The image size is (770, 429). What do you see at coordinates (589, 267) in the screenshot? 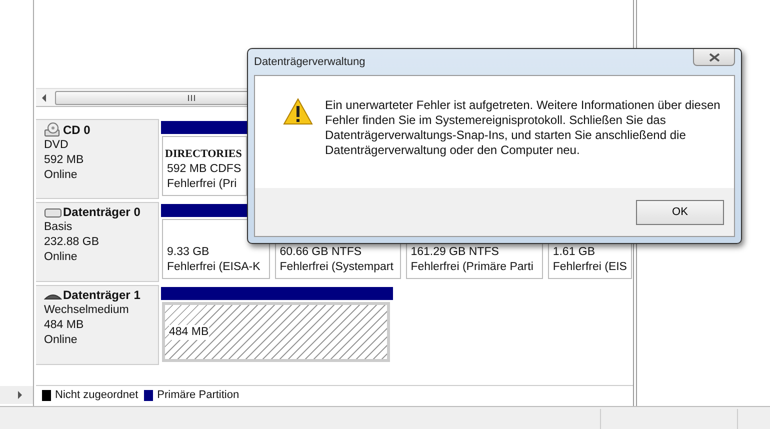
I see `partition-info: Fehlerfrei (EIS` at bounding box center [589, 267].